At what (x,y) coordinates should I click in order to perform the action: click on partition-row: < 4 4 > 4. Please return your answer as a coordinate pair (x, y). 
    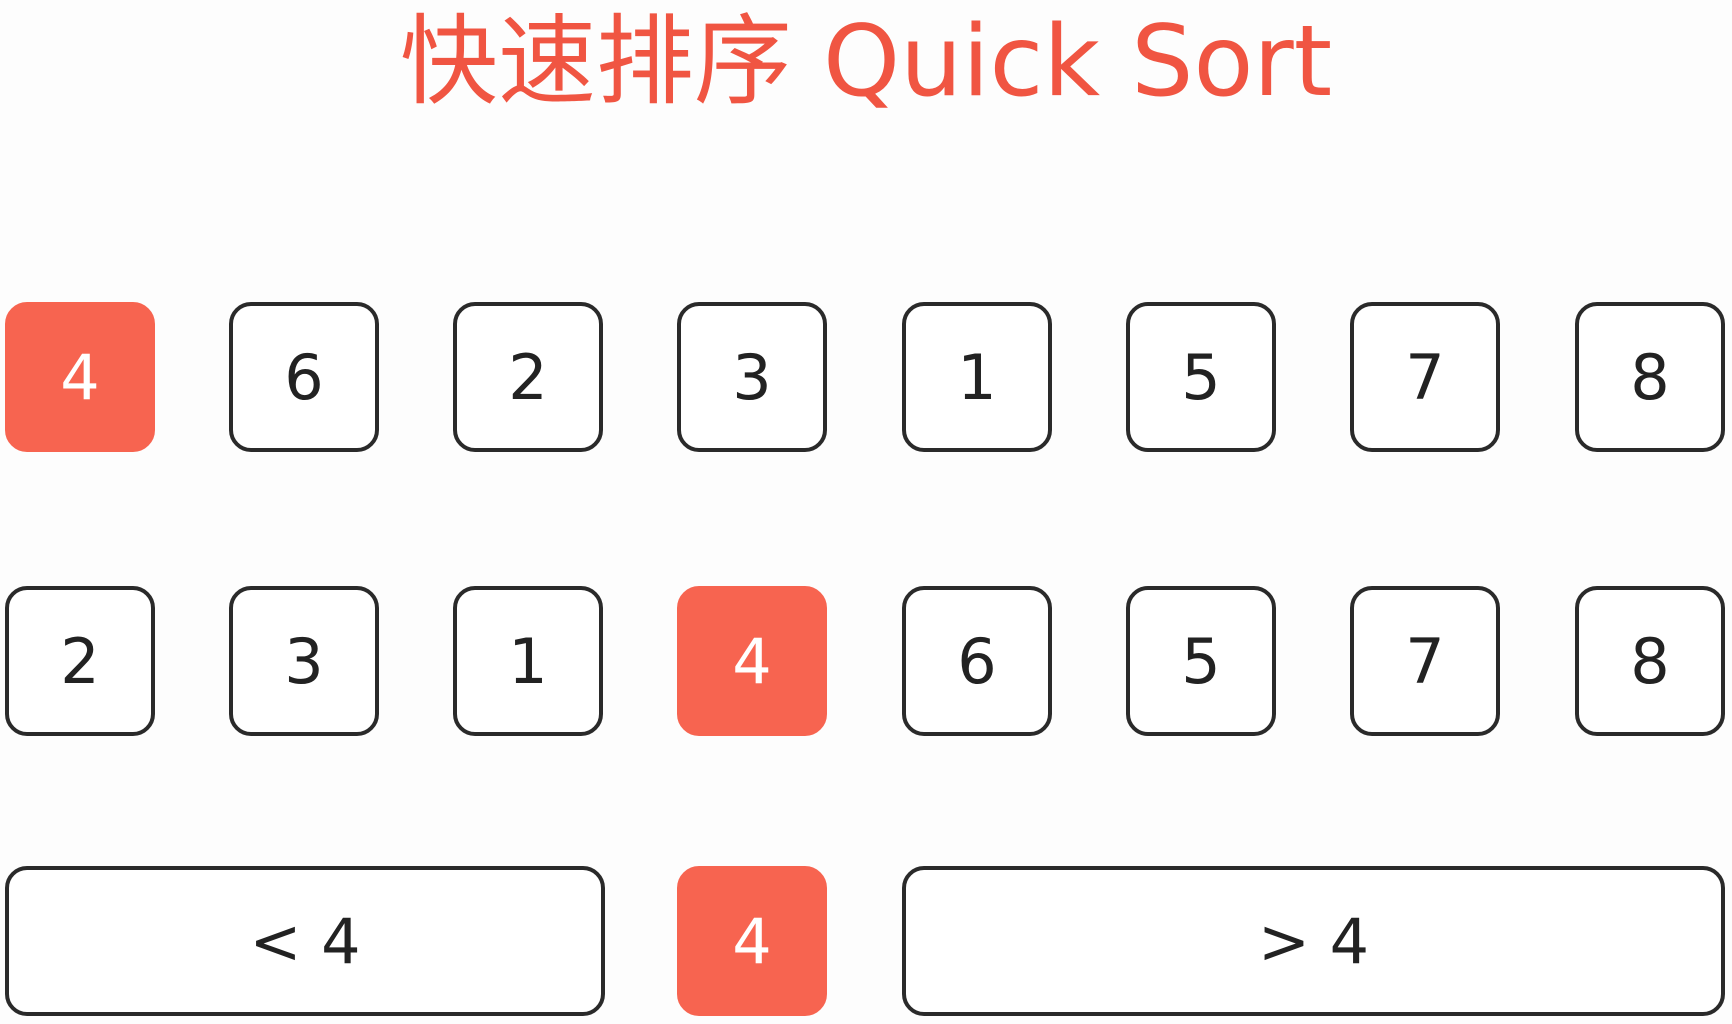
    Looking at the image, I should click on (866, 941).